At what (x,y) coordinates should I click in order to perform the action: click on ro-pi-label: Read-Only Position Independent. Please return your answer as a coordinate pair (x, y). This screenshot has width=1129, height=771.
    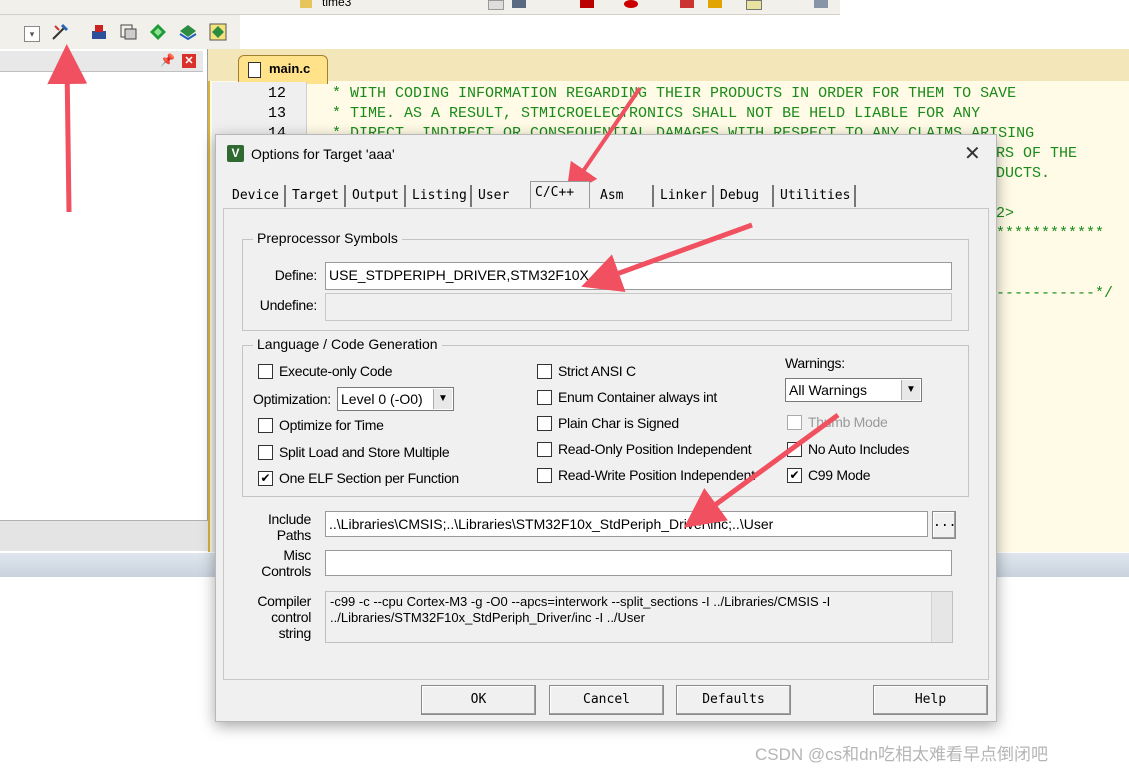
    Looking at the image, I should click on (655, 449).